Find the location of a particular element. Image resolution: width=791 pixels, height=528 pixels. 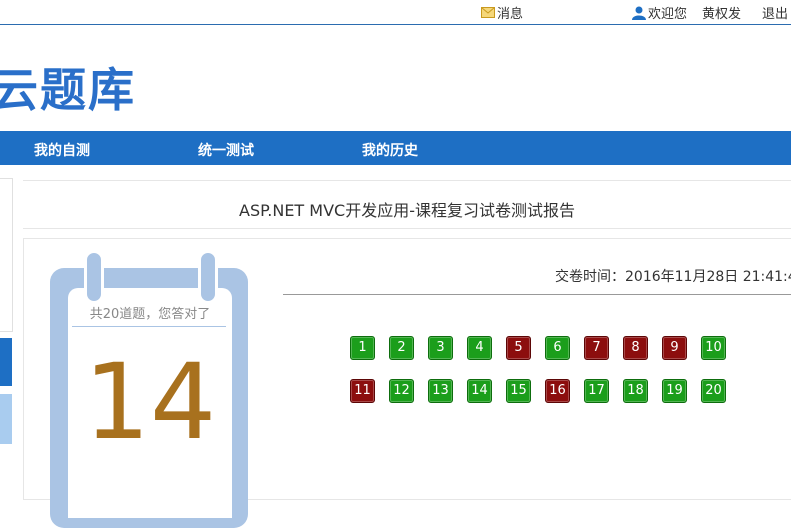

nav-item-my-self-test: 我的自测 is located at coordinates (62, 150).